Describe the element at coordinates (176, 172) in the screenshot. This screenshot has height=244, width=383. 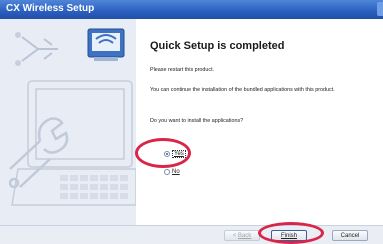
I see `radio-no-label: No` at that location.